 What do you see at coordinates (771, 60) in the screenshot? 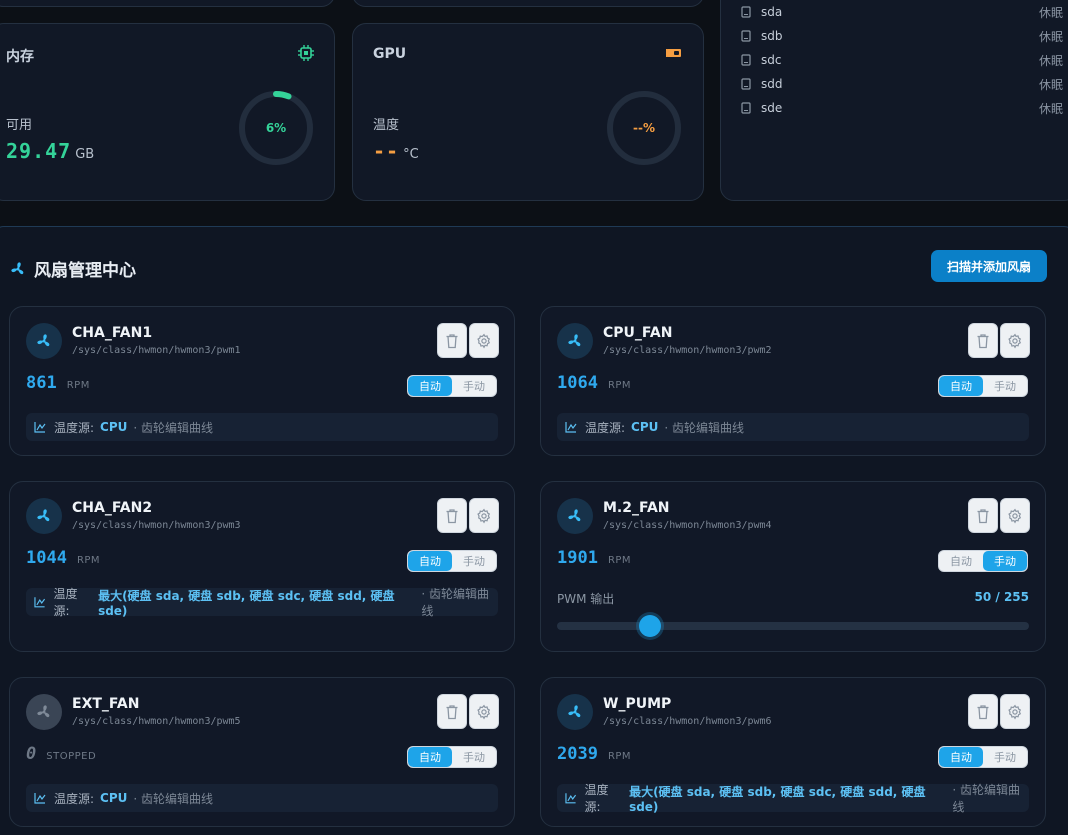
I see `disk-name: sdc` at bounding box center [771, 60].